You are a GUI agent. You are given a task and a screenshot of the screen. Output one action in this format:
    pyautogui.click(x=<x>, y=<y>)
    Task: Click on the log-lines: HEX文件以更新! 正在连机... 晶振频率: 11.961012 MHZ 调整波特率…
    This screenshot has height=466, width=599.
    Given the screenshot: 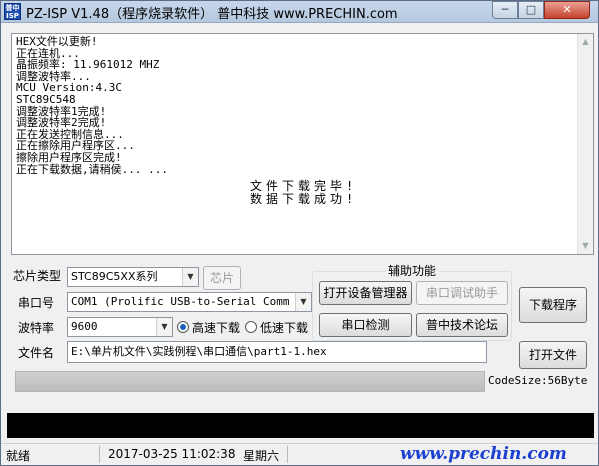 What is the action you would take?
    pyautogui.click(x=92, y=105)
    